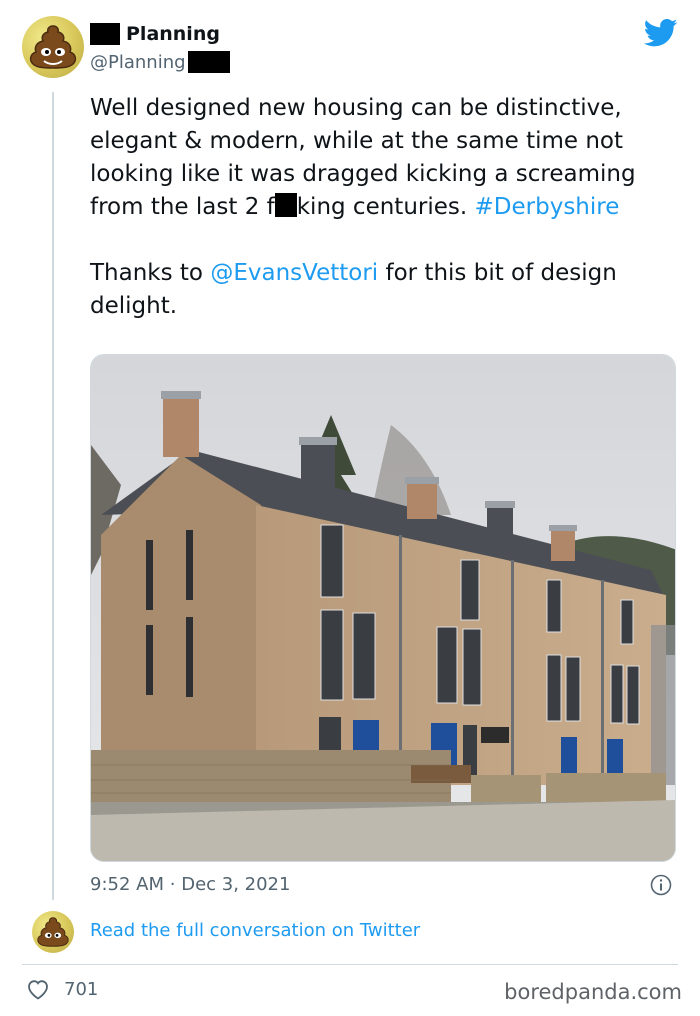  I want to click on watermark: boredpanda.com, so click(593, 992).